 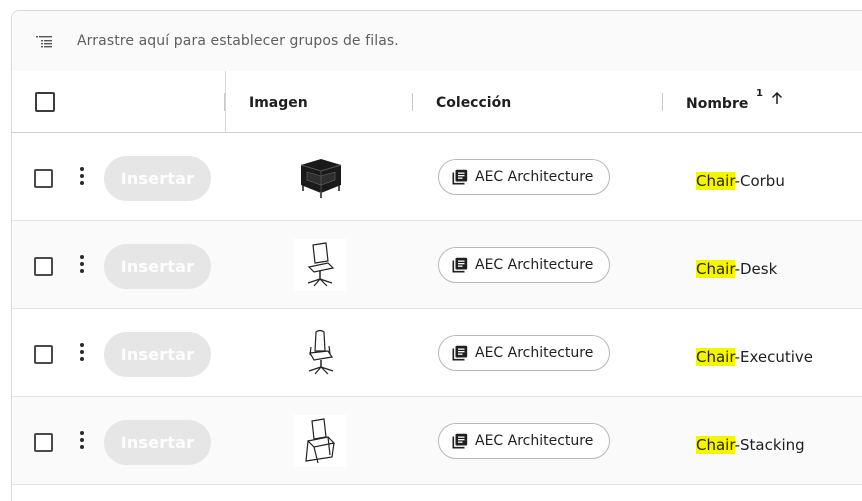 I want to click on item-name-rest: -Corbu, so click(x=759, y=181).